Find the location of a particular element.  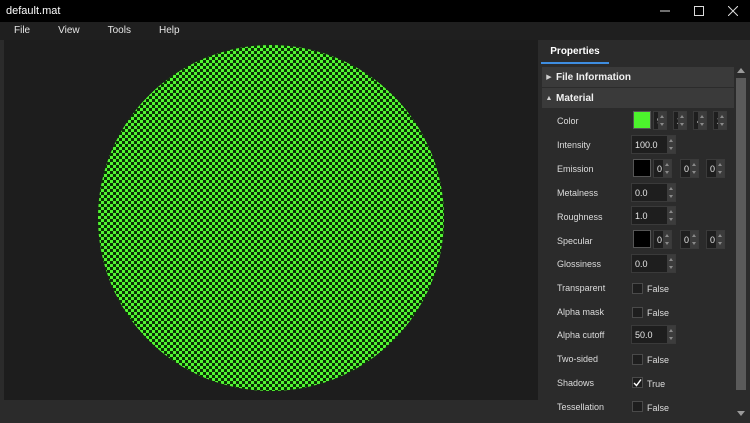

emission-b-spinner is located at coordinates (720, 168).